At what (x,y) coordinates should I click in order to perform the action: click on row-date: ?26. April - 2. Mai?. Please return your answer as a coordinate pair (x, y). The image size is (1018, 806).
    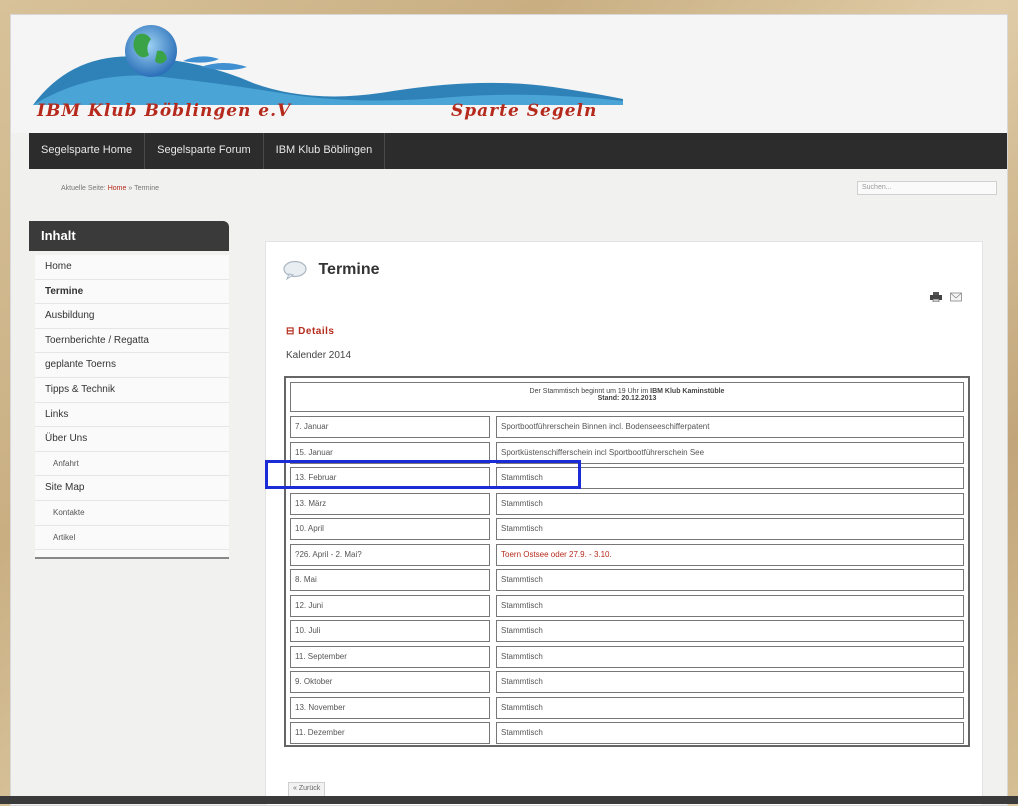
    Looking at the image, I should click on (390, 554).